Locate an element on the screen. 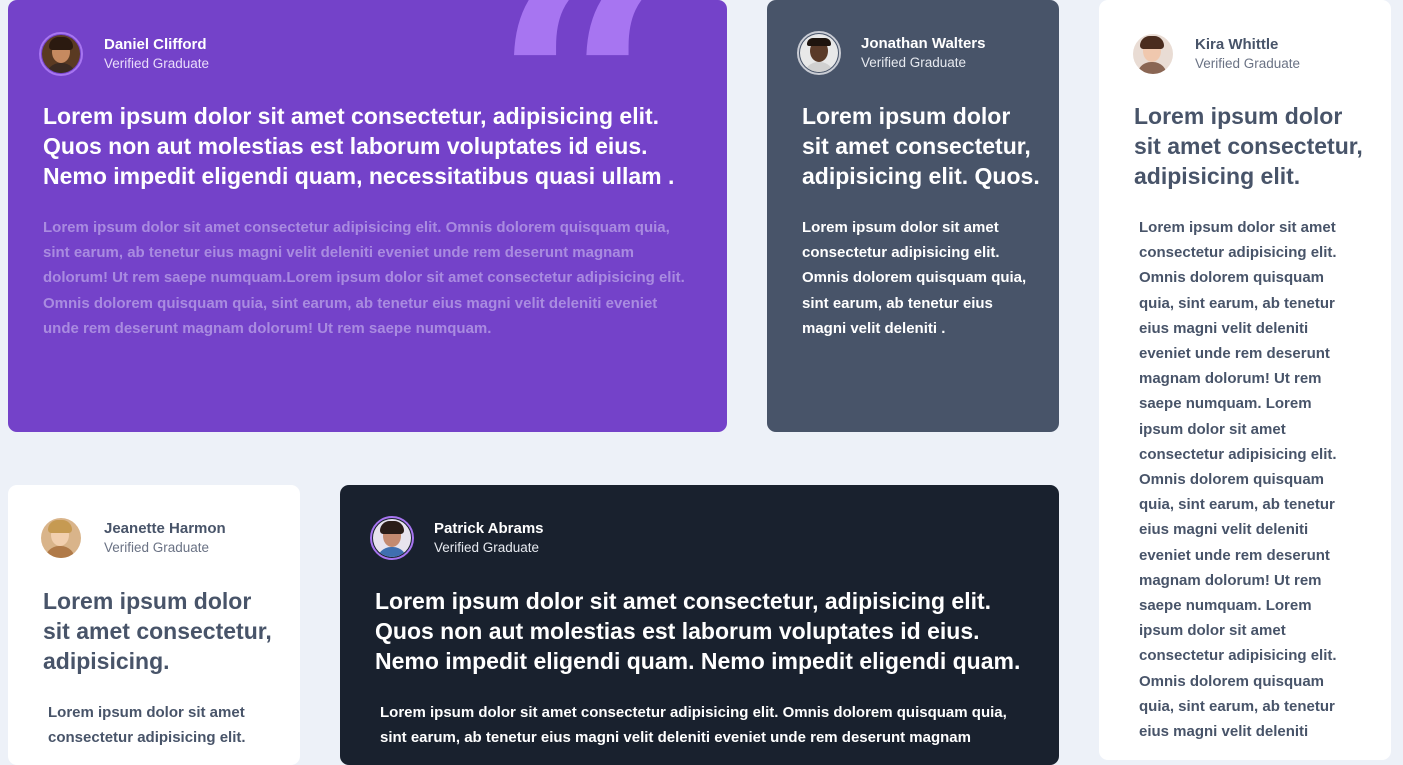 The image size is (1403, 765). author-name: Patrick Abrams is located at coordinates (489, 528).